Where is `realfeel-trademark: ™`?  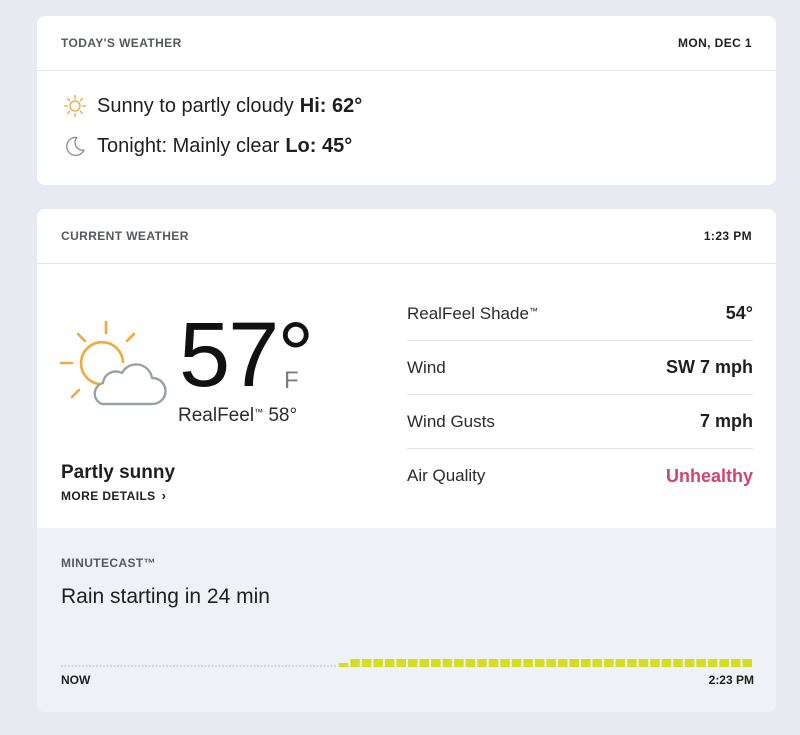 realfeel-trademark: ™ is located at coordinates (259, 412).